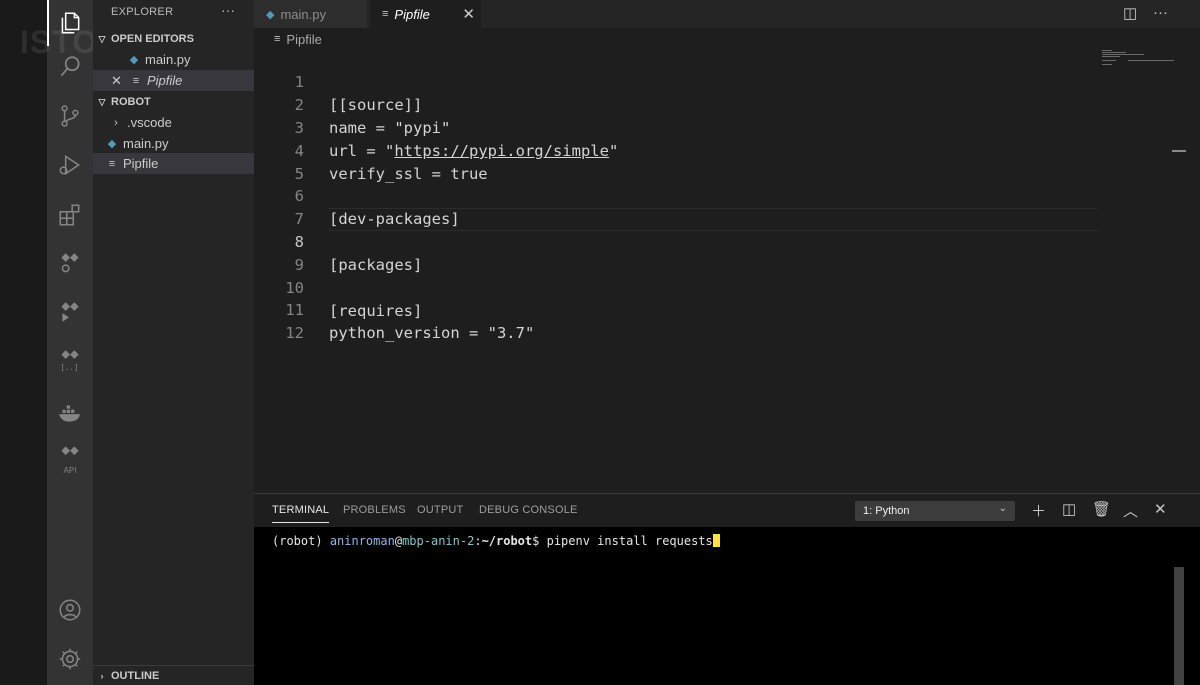  I want to click on extensions-icon, so click(69, 215).